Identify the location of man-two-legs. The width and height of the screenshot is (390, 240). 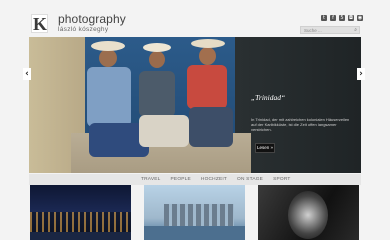
(164, 131).